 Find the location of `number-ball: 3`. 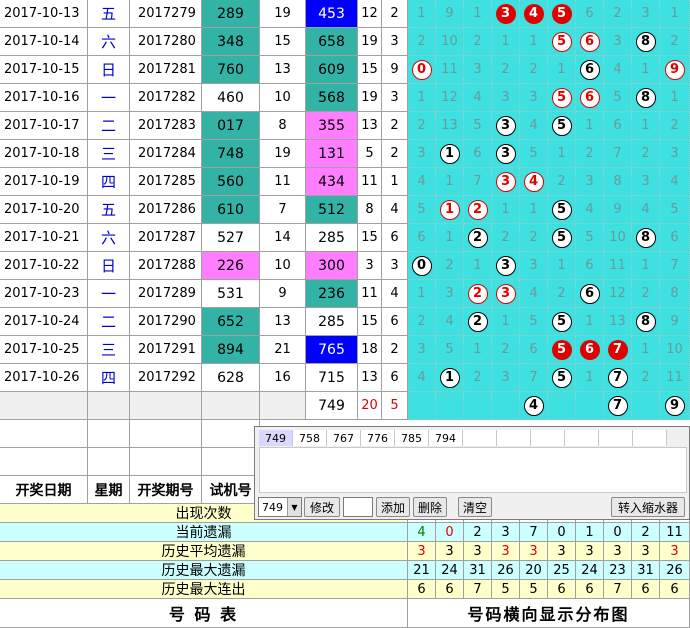

number-ball: 3 is located at coordinates (505, 293).